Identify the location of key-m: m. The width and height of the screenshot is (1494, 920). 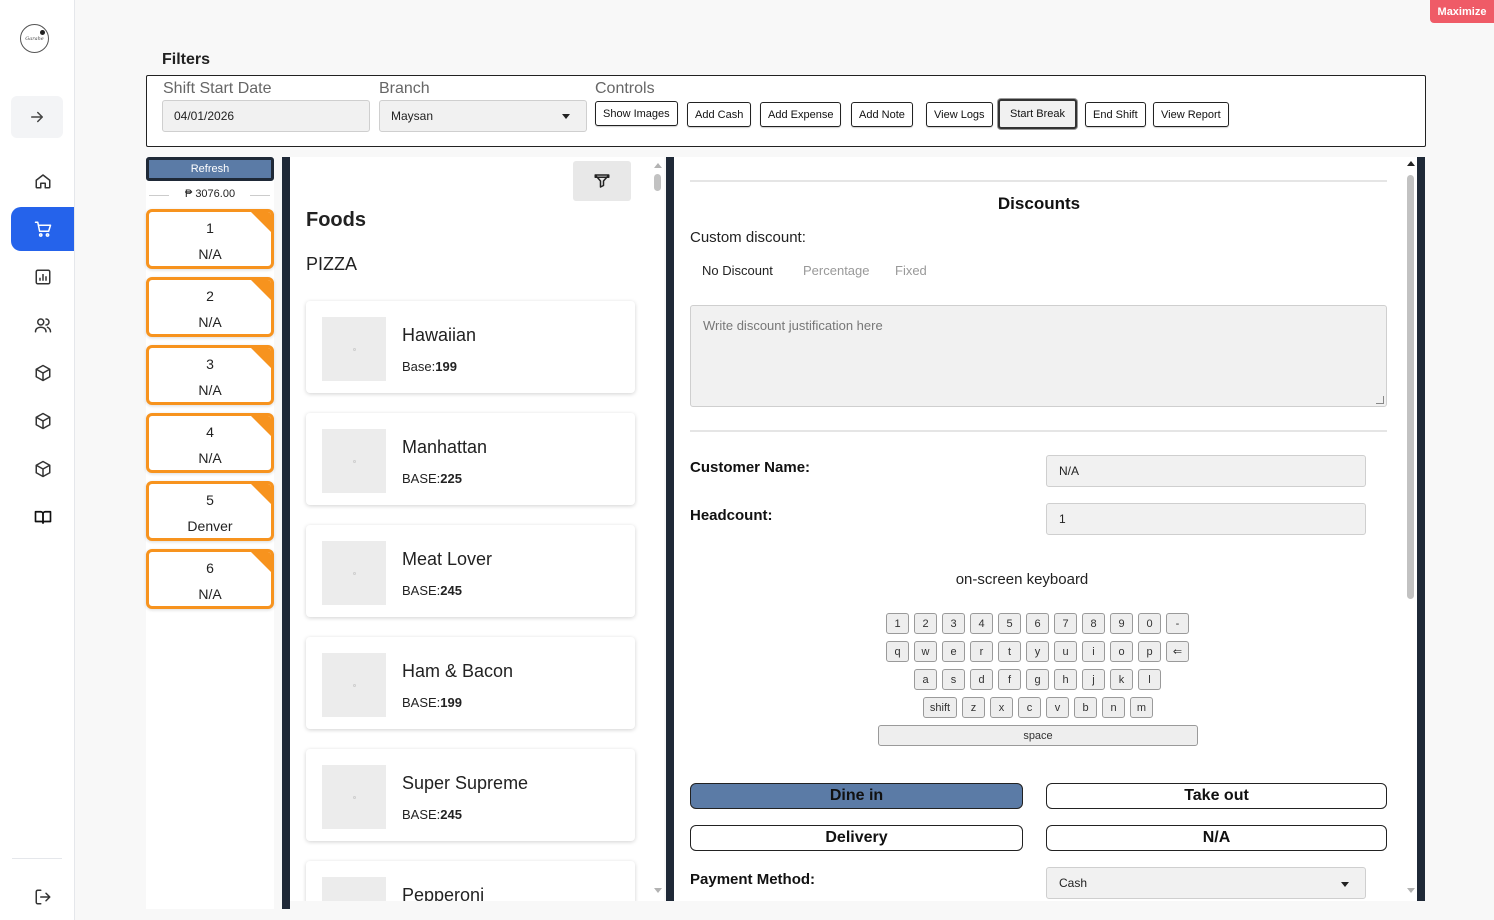
(1141, 707).